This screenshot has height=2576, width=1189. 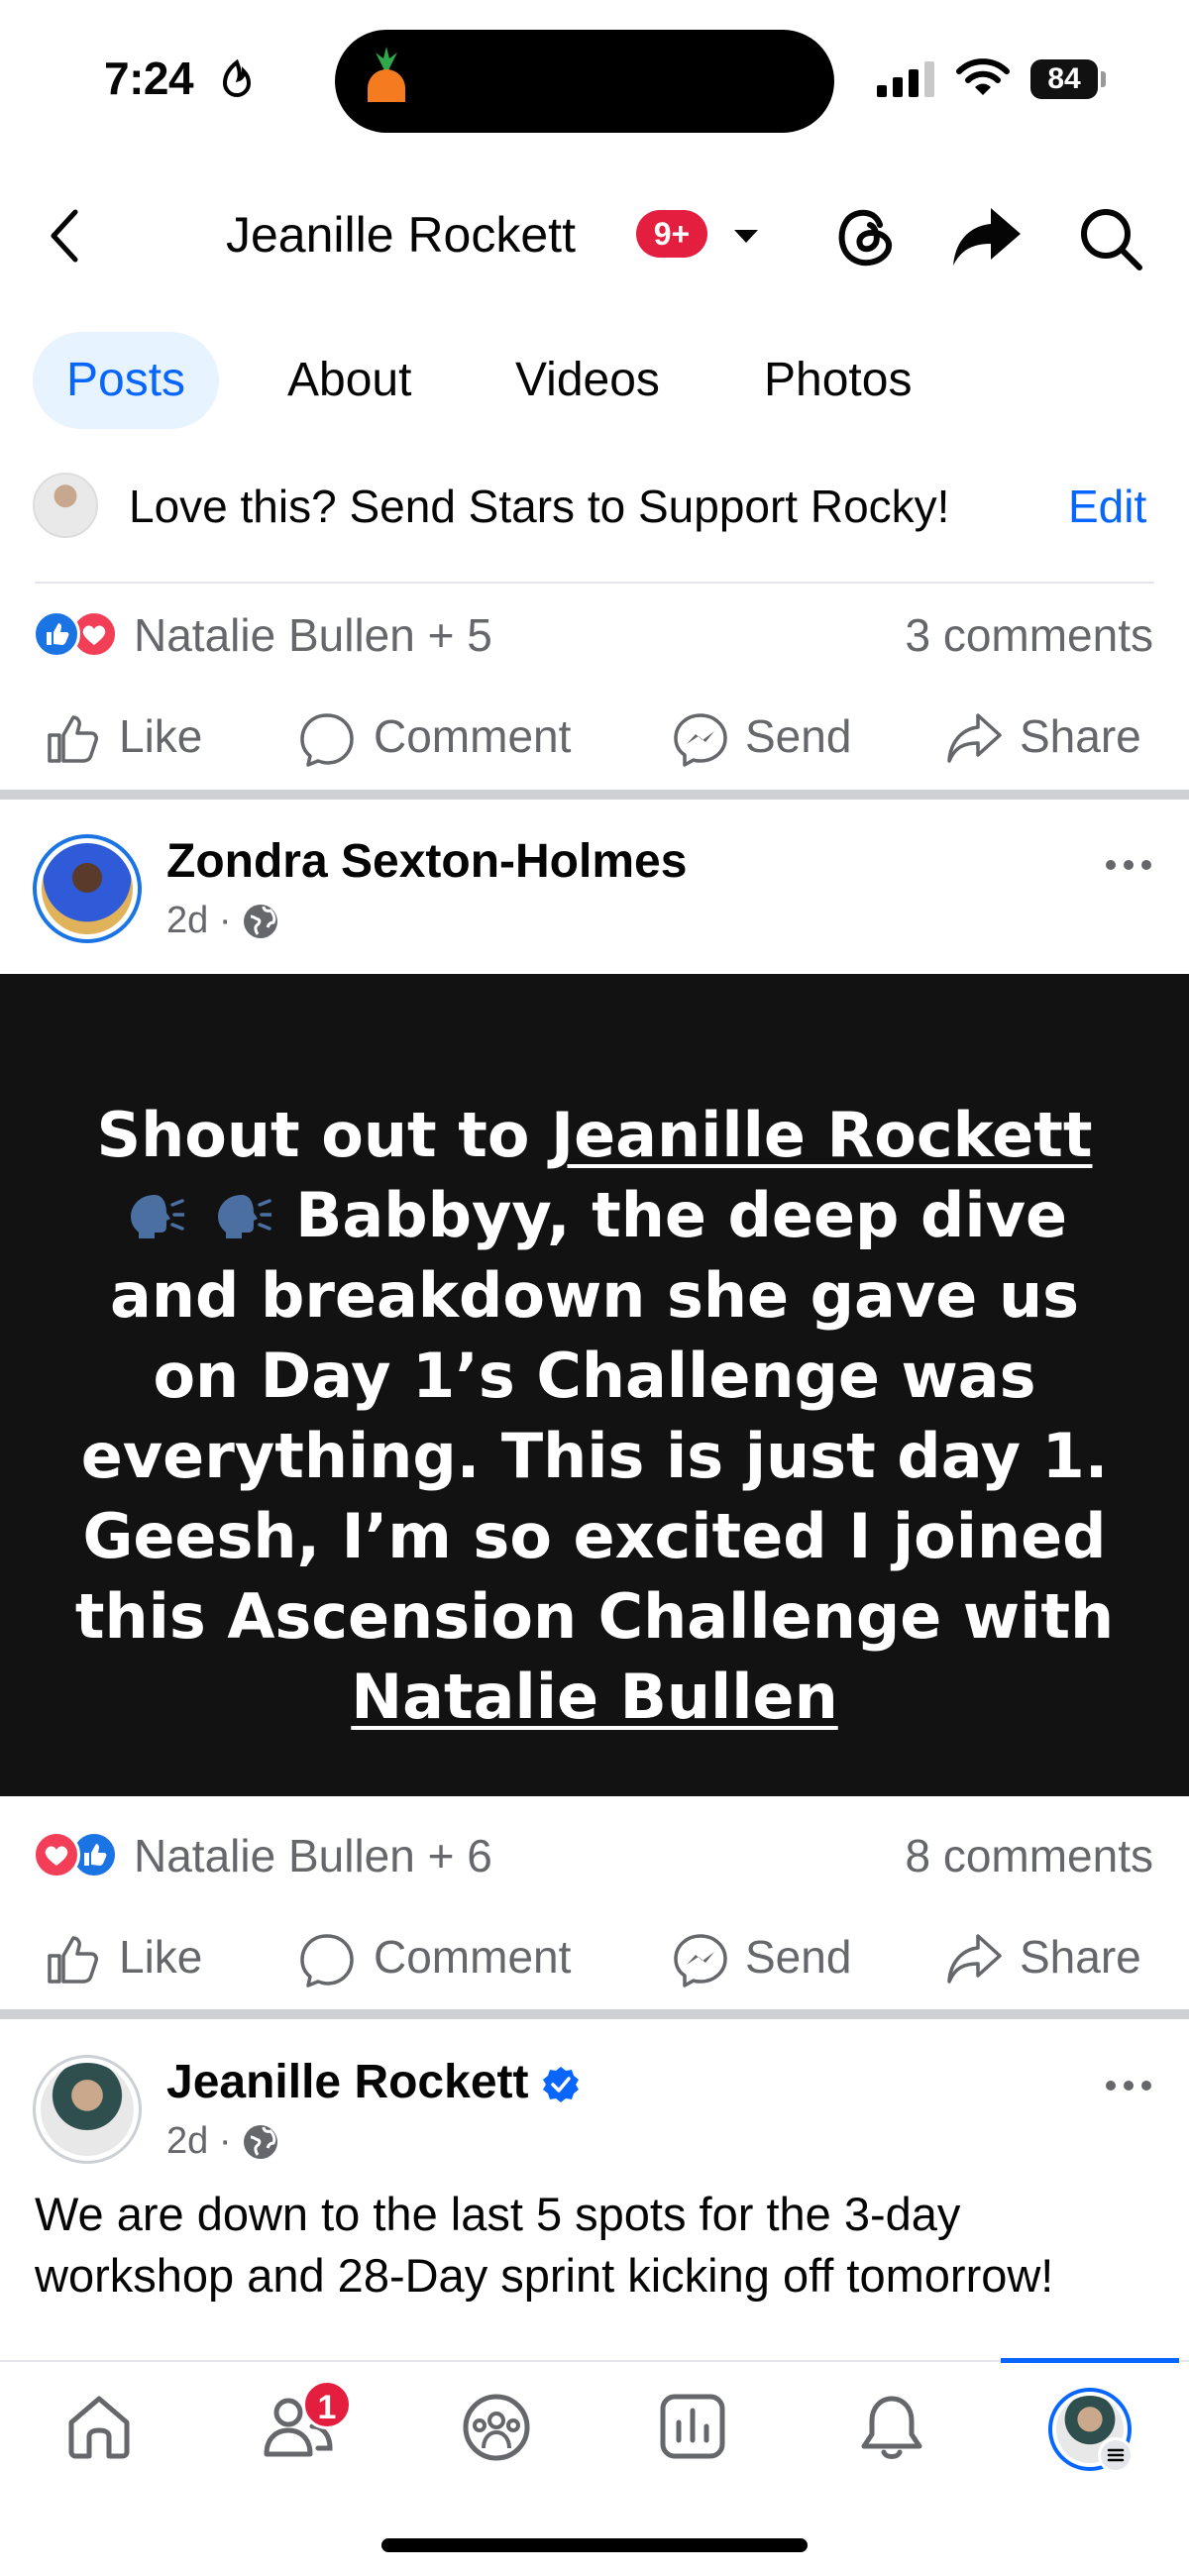 I want to click on post-text-lead: Shout out to, so click(x=324, y=1135).